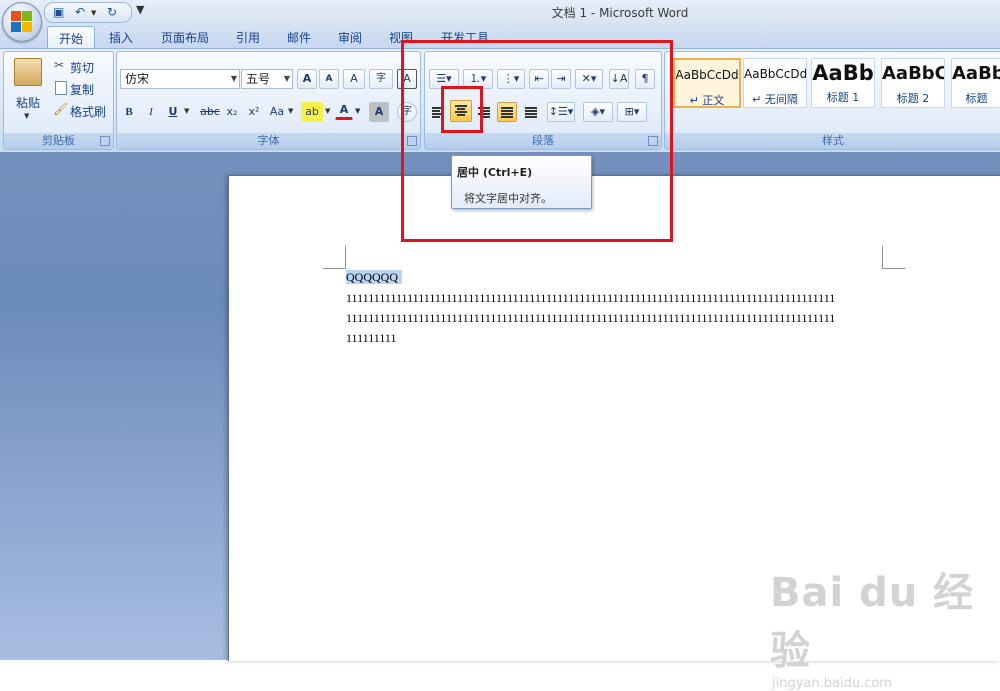  What do you see at coordinates (329, 79) in the screenshot?
I see `shrink-font-button: A` at bounding box center [329, 79].